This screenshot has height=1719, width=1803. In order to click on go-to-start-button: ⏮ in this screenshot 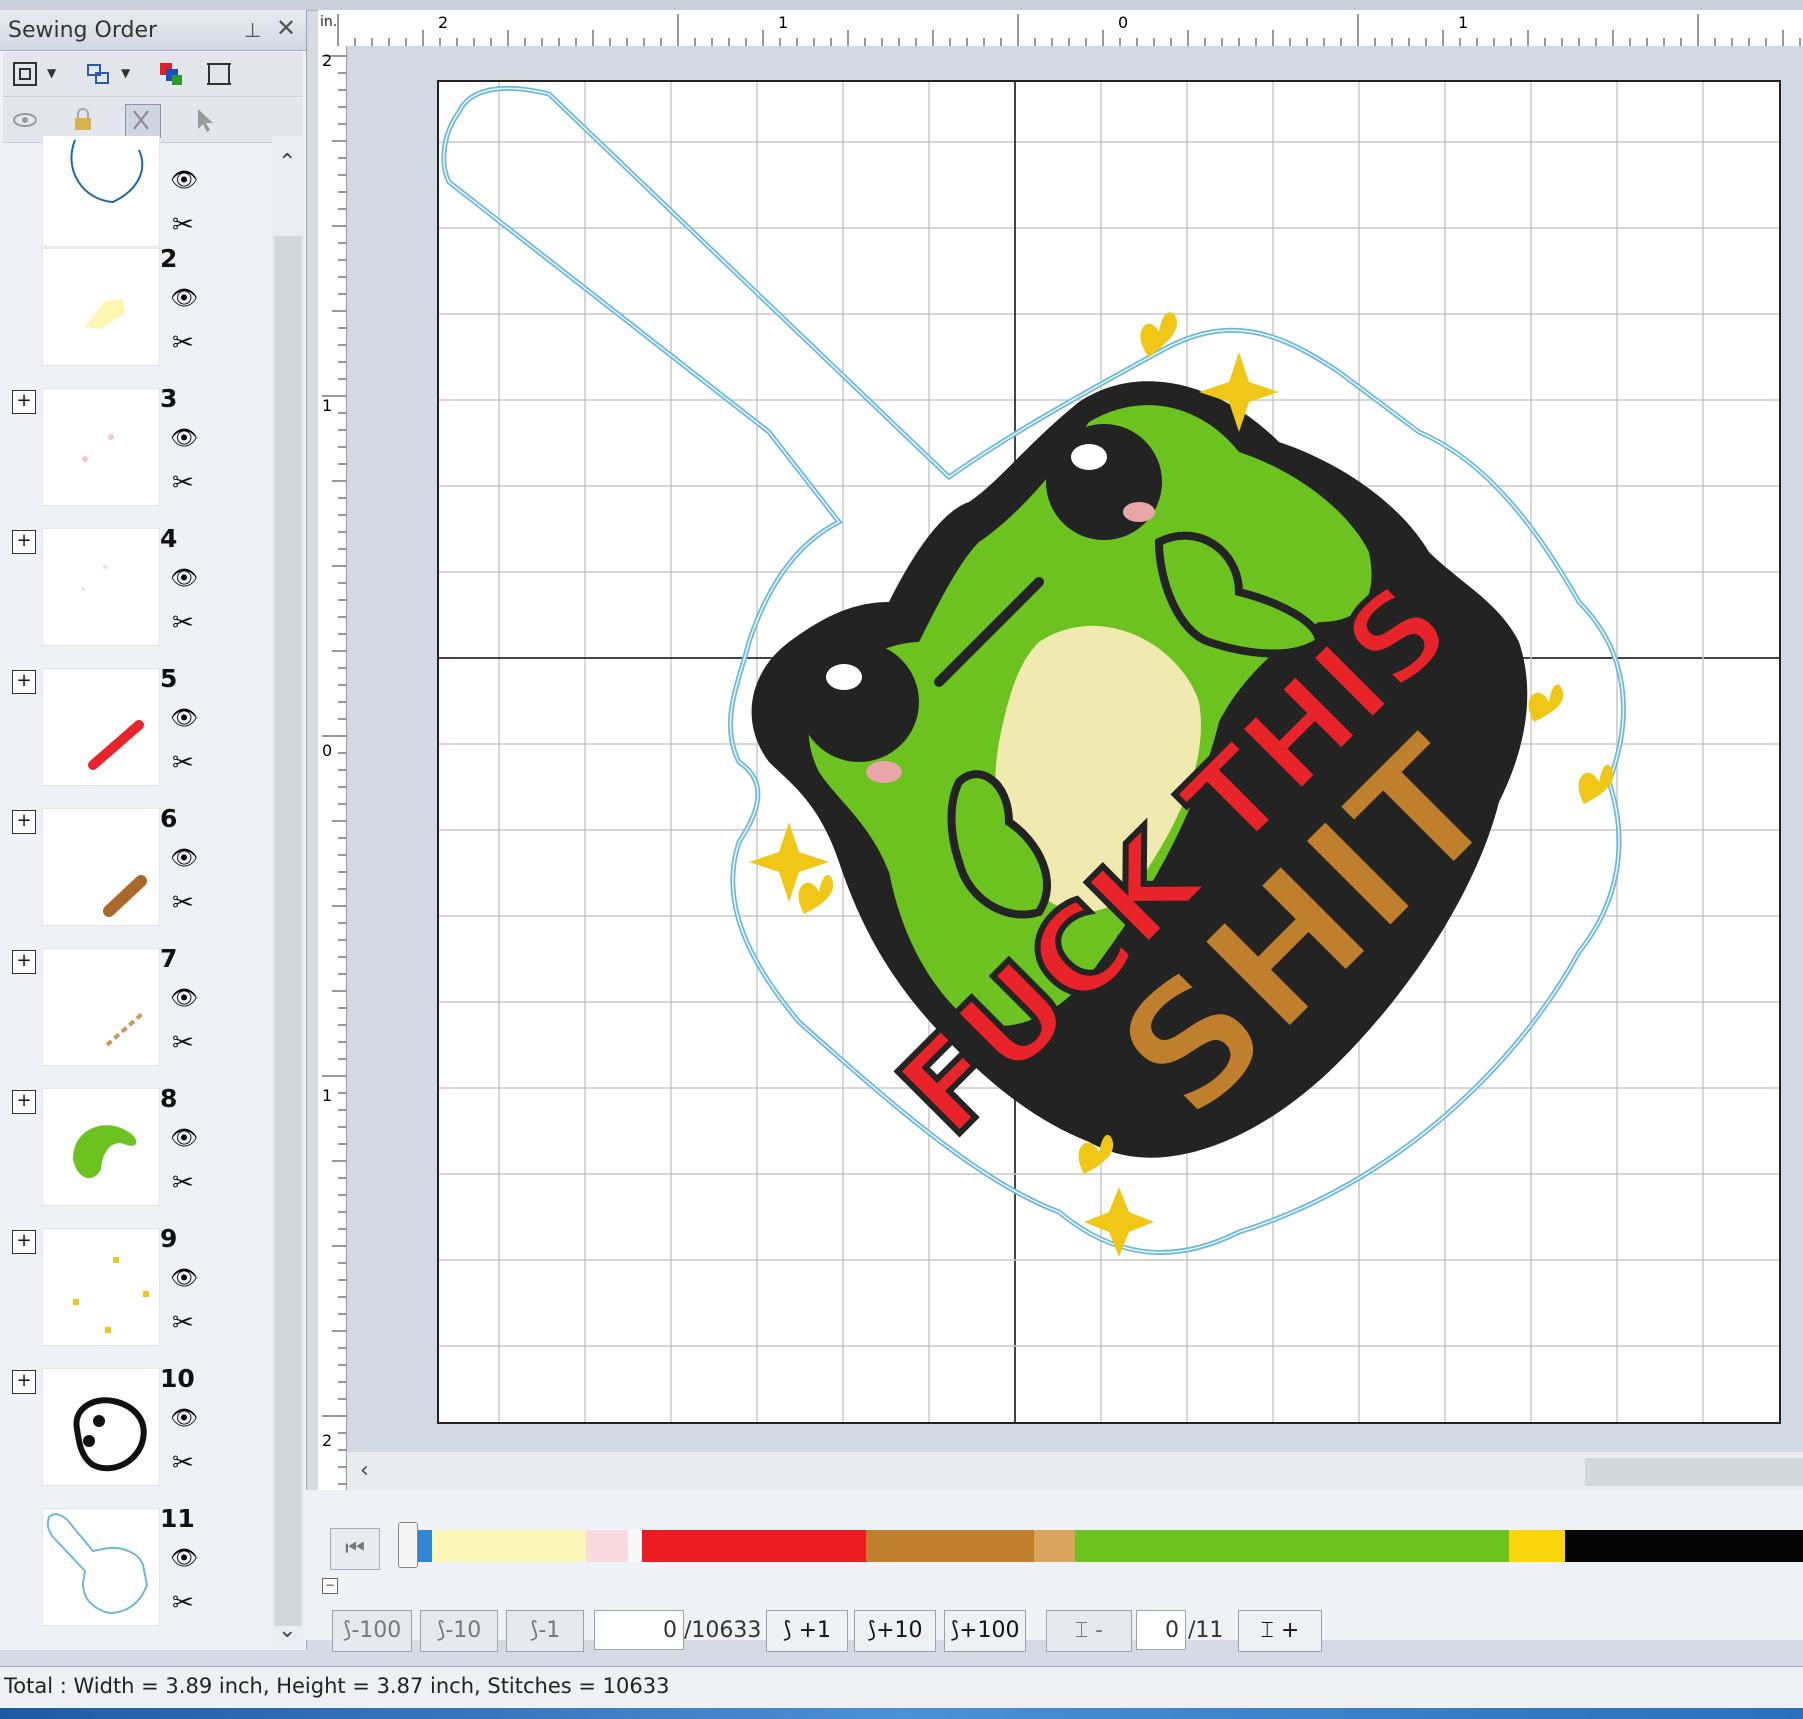, I will do `click(355, 1549)`.